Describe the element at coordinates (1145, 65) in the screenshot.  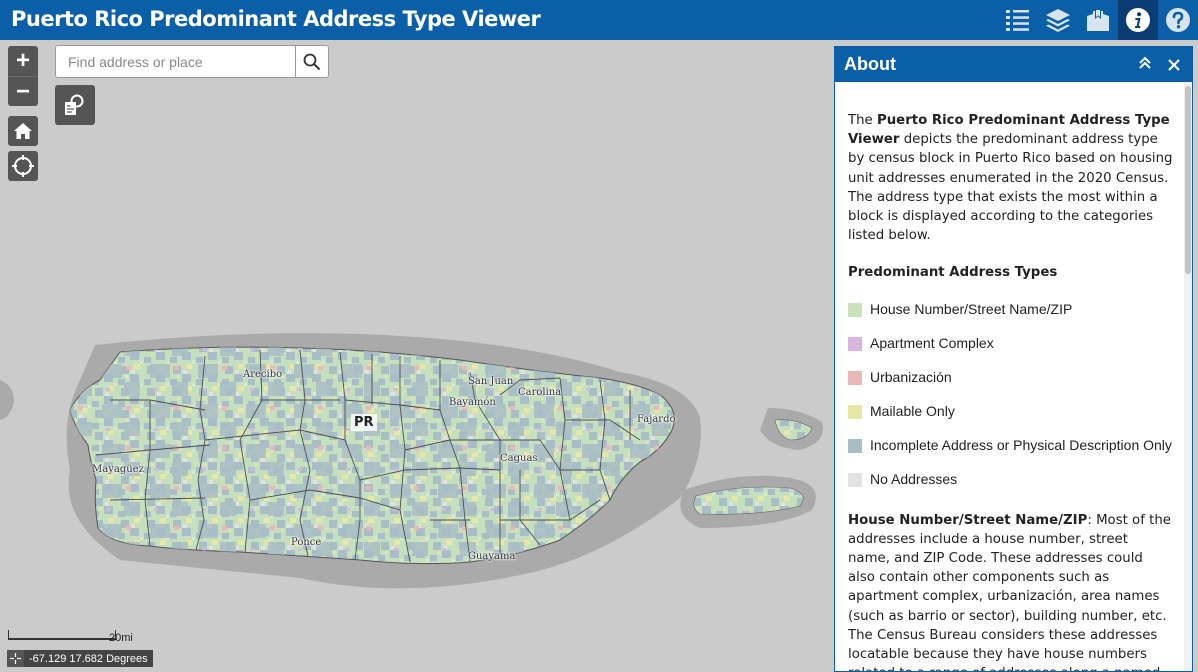
I see `collapse-icon` at that location.